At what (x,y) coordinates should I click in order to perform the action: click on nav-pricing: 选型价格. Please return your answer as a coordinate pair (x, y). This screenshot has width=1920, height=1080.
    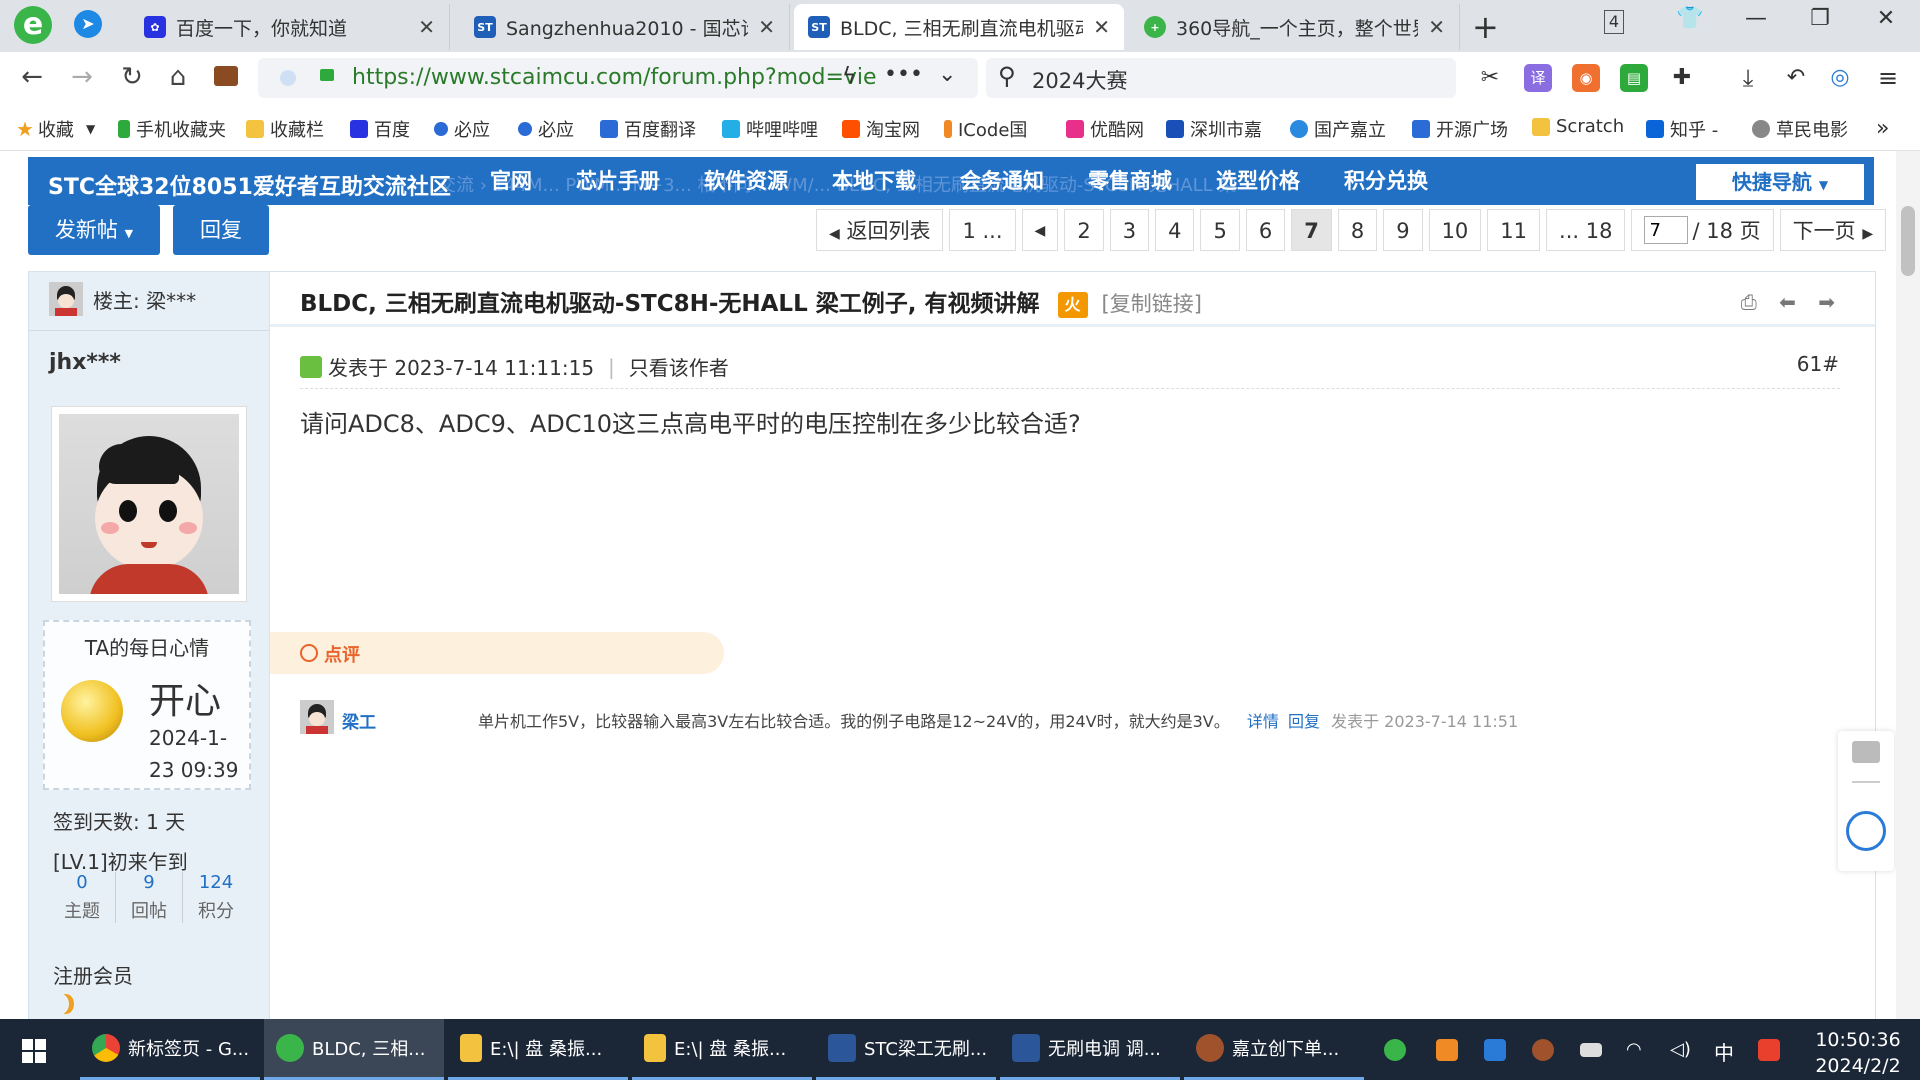
    Looking at the image, I should click on (1258, 181).